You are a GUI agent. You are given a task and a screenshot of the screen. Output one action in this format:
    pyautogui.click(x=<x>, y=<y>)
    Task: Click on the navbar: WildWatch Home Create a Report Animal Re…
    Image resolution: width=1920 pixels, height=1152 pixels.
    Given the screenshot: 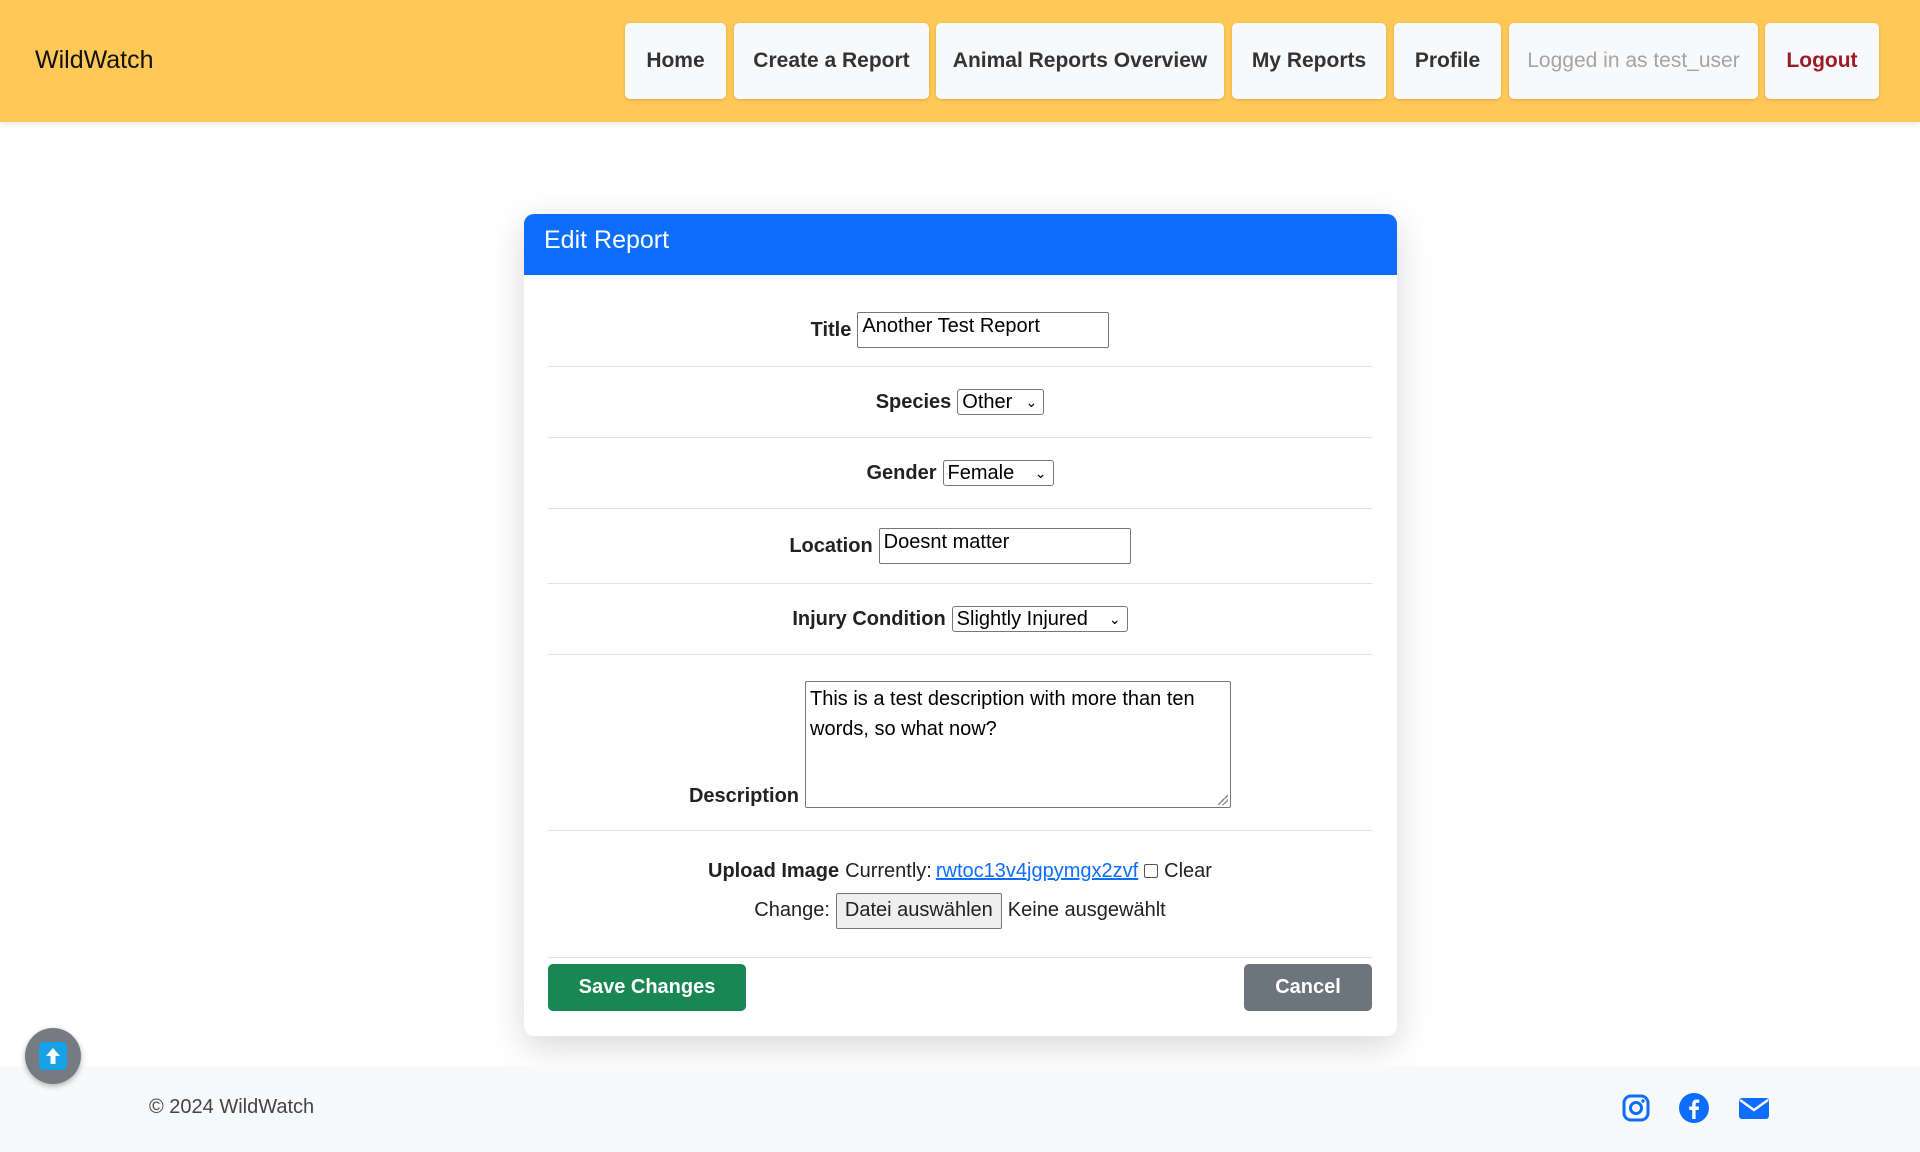 What is the action you would take?
    pyautogui.click(x=960, y=61)
    